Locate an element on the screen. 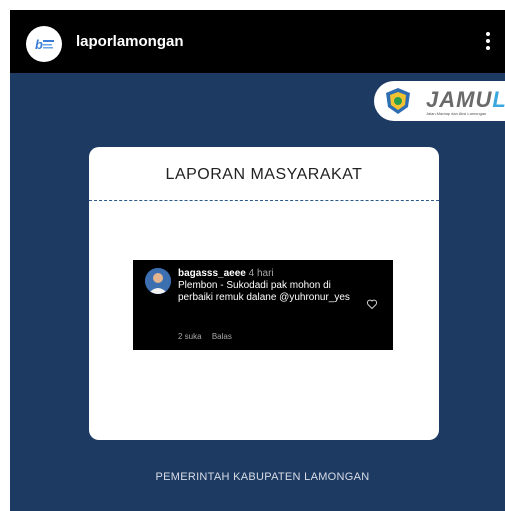 The height and width of the screenshot is (511, 505). comment-likes: 2 suka is located at coordinates (190, 336).